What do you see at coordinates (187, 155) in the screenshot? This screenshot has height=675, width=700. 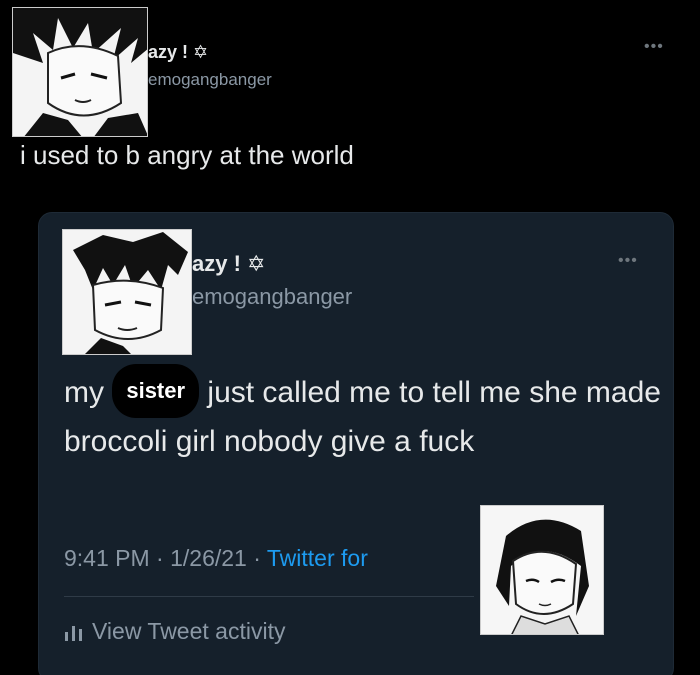 I see `tweet-text: i used to b angry at the world` at bounding box center [187, 155].